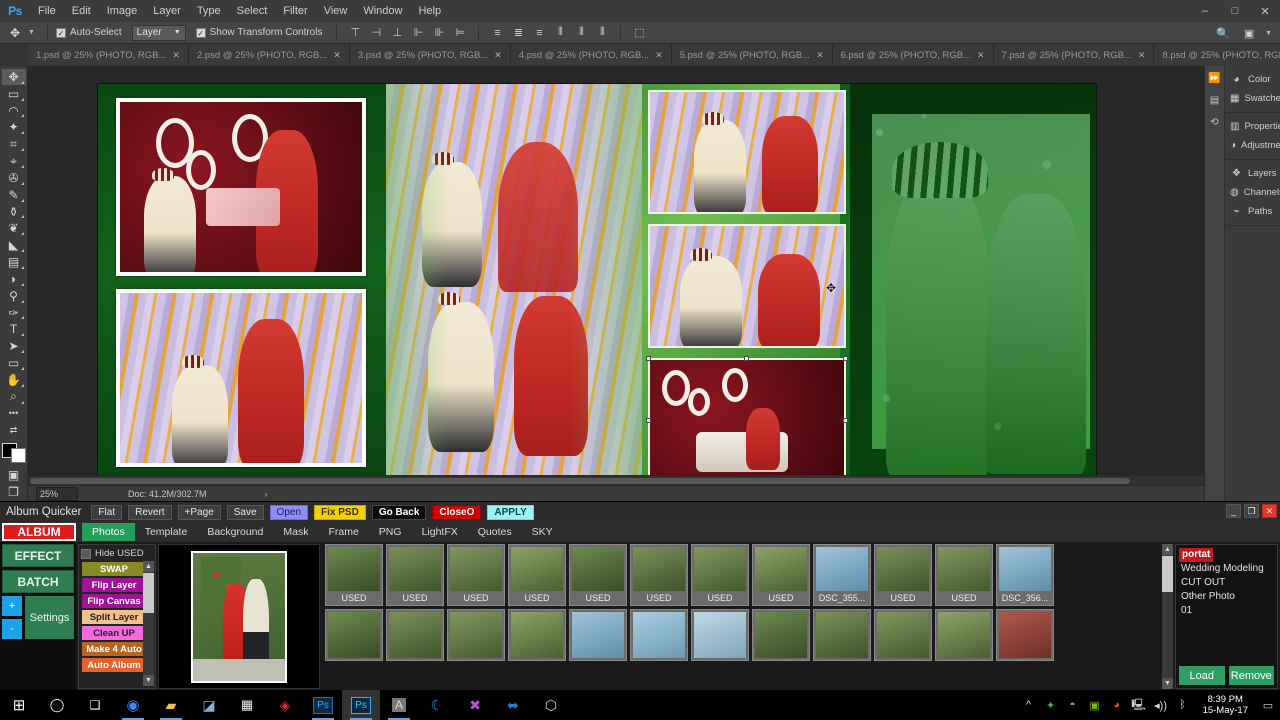 The width and height of the screenshot is (1280, 720). What do you see at coordinates (1215, 78) in the screenshot?
I see `collapse-panels-icon: ⏩` at bounding box center [1215, 78].